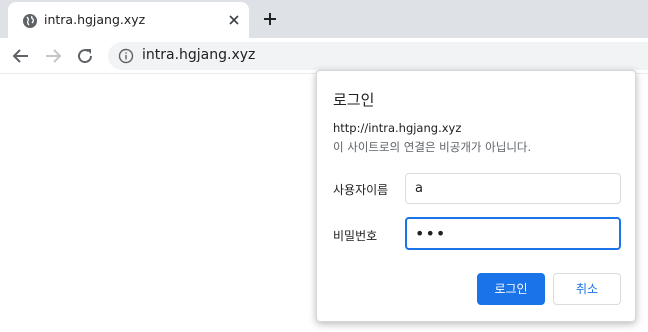 Image resolution: width=648 pixels, height=332 pixels. Describe the element at coordinates (355, 236) in the screenshot. I see `password-label: 비밀번호` at that location.